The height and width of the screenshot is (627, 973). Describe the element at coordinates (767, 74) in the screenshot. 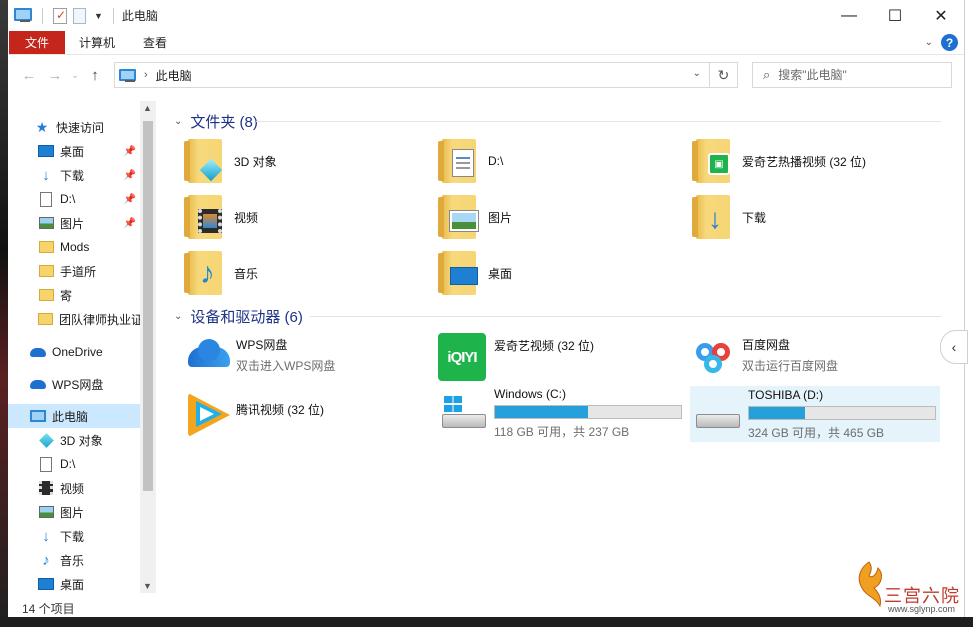

I see `search-icon: ⌕` at that location.